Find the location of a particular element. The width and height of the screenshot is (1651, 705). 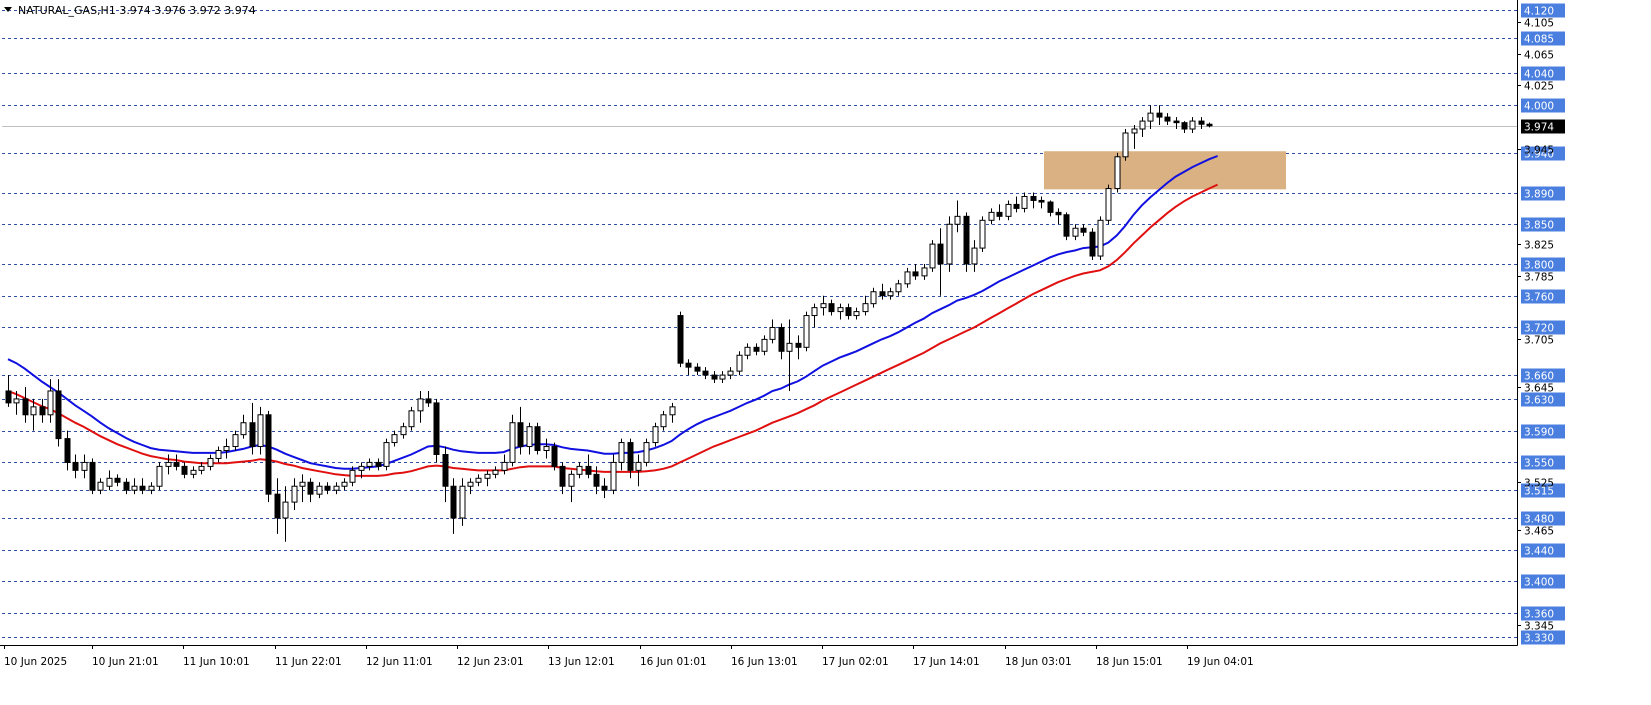

time-tick-label: 16 Jun 13:01 is located at coordinates (764, 662).